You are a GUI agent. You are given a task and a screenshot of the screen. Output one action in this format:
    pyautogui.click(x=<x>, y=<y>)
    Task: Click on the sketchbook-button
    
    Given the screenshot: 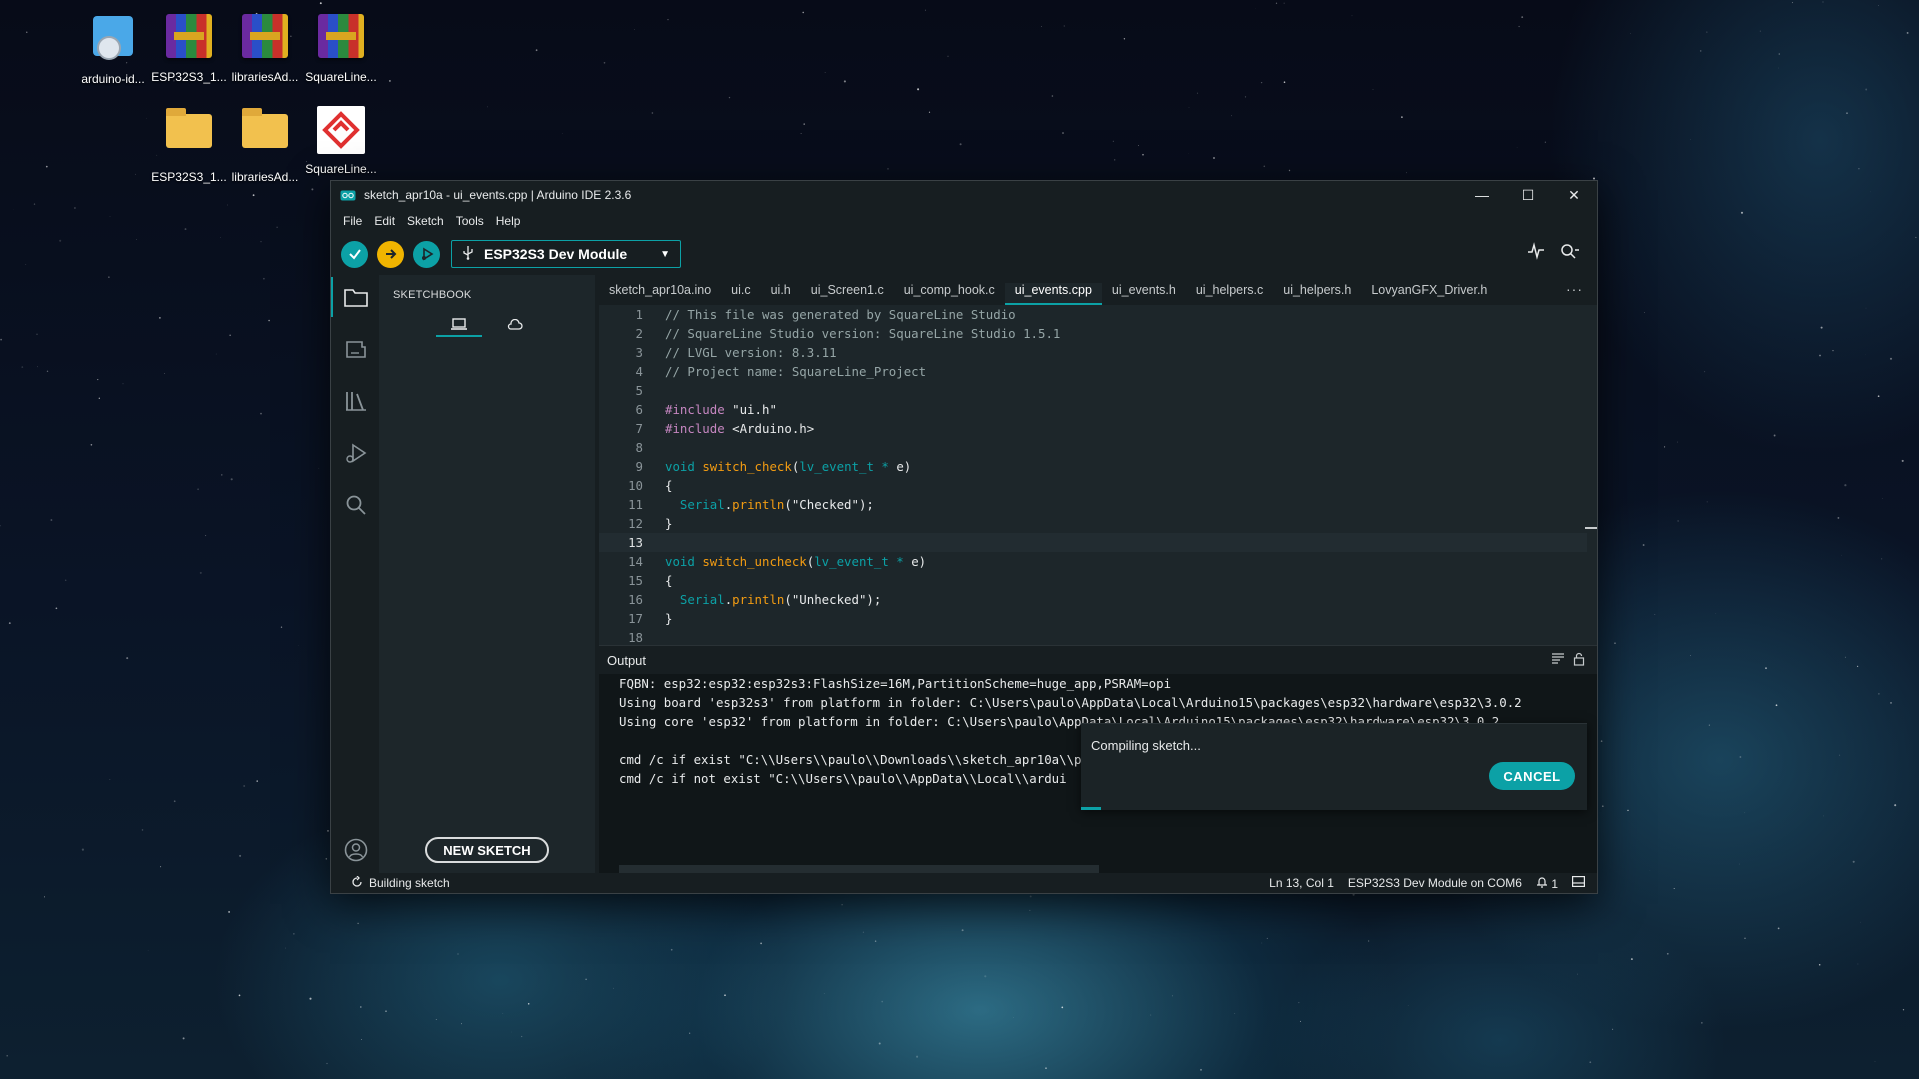 What is the action you would take?
    pyautogui.click(x=356, y=297)
    